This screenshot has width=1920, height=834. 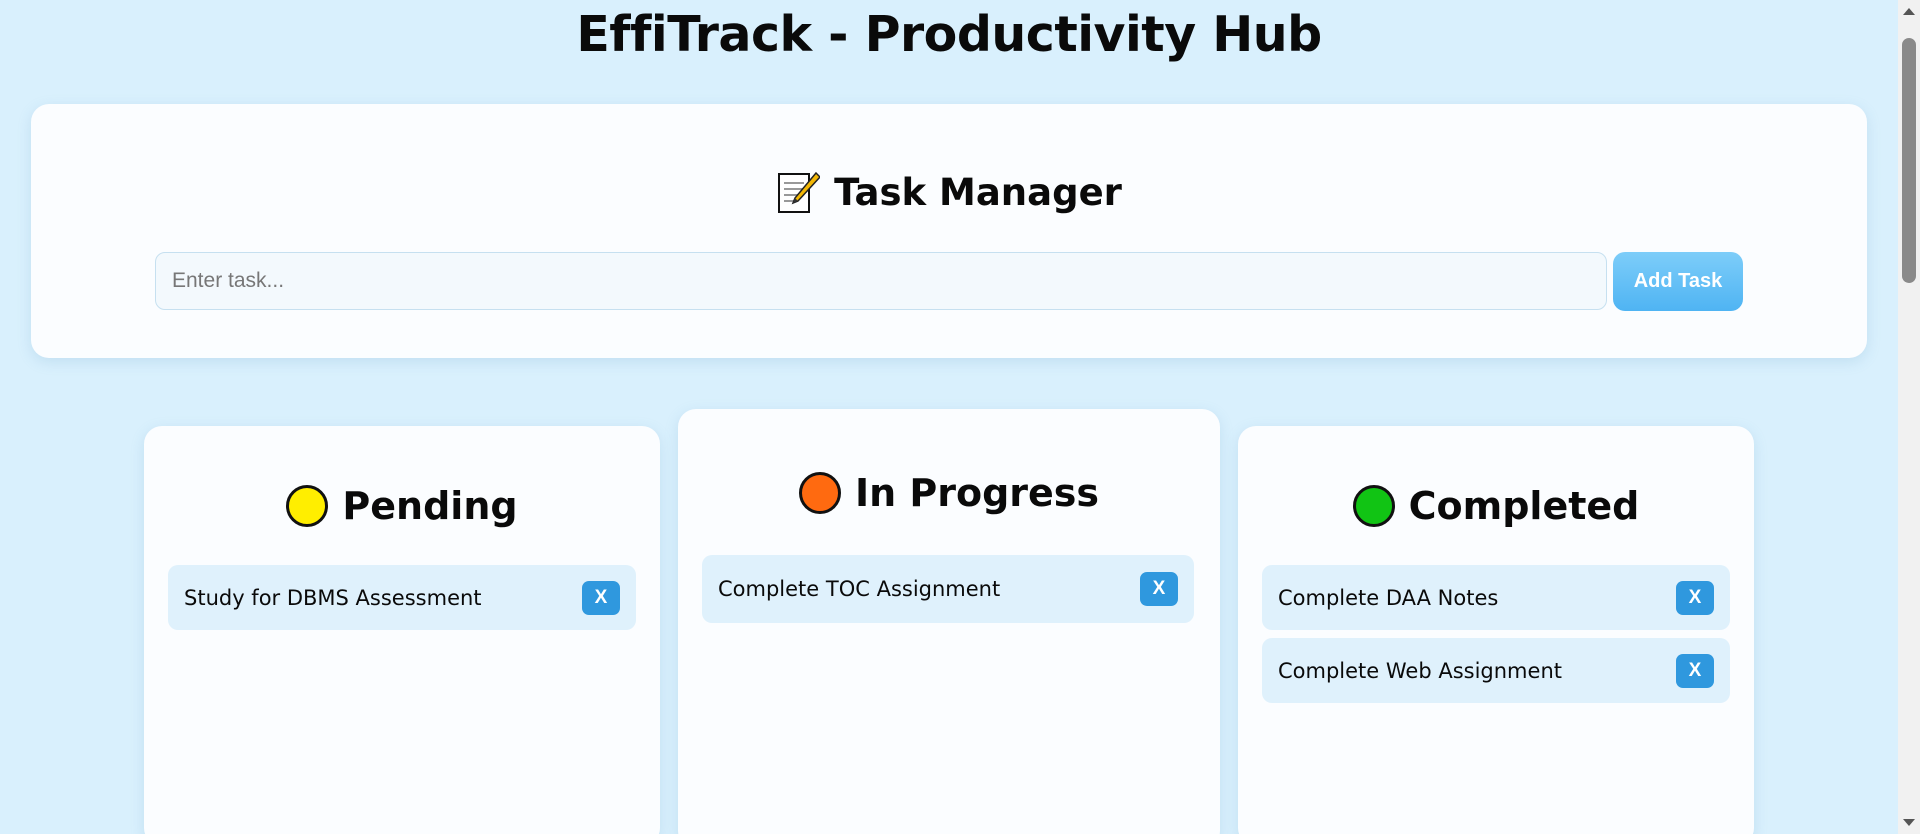 What do you see at coordinates (819, 493) in the screenshot?
I see `orange-circle-icon` at bounding box center [819, 493].